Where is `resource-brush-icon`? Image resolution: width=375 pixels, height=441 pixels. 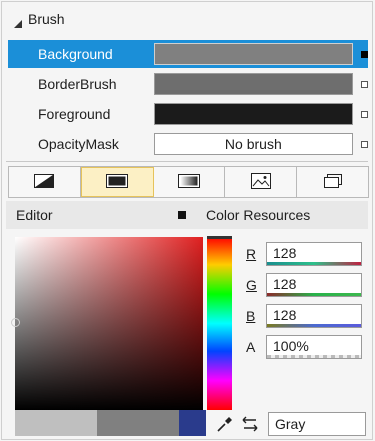 resource-brush-icon is located at coordinates (332, 182).